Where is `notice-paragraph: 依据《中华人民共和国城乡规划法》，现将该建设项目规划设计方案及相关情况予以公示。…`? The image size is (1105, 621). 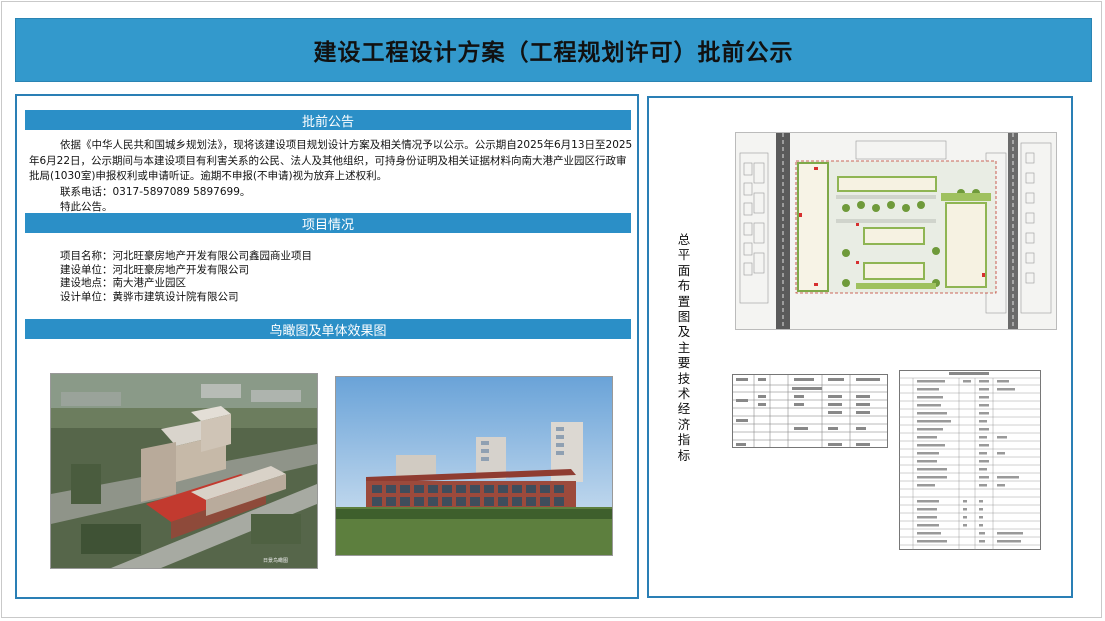
notice-paragraph: 依据《中华人民共和国城乡规划法》，现将该建设项目规划设计方案及相关情况予以公示。… is located at coordinates (331, 160).